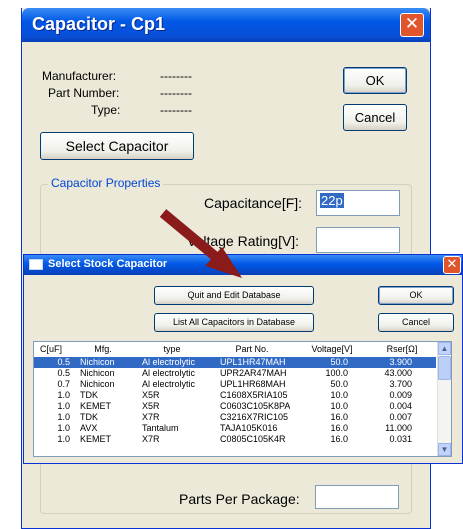 The image size is (463, 529). Describe the element at coordinates (358, 240) in the screenshot. I see `voltage-rating-input` at that location.